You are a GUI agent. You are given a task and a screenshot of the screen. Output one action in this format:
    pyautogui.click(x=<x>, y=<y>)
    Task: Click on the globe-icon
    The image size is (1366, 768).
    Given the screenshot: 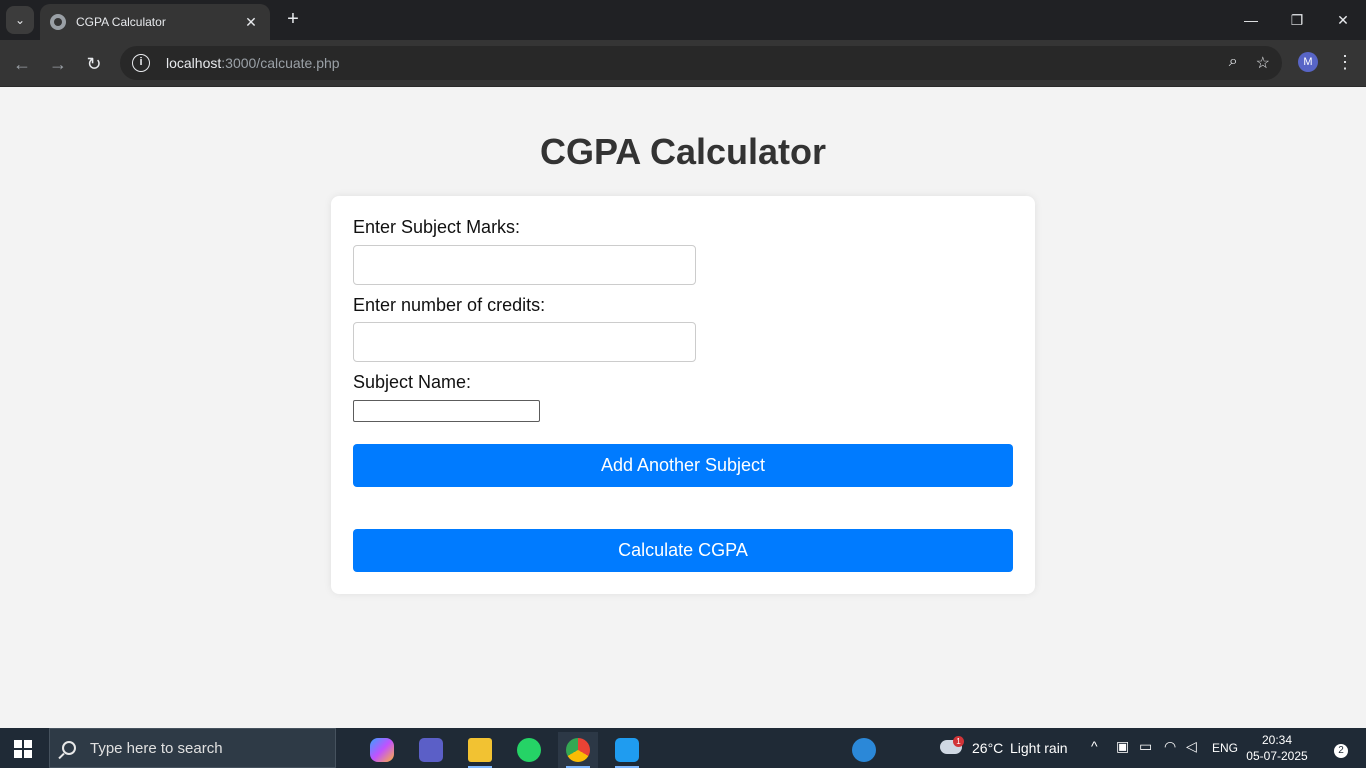 What is the action you would take?
    pyautogui.click(x=58, y=22)
    